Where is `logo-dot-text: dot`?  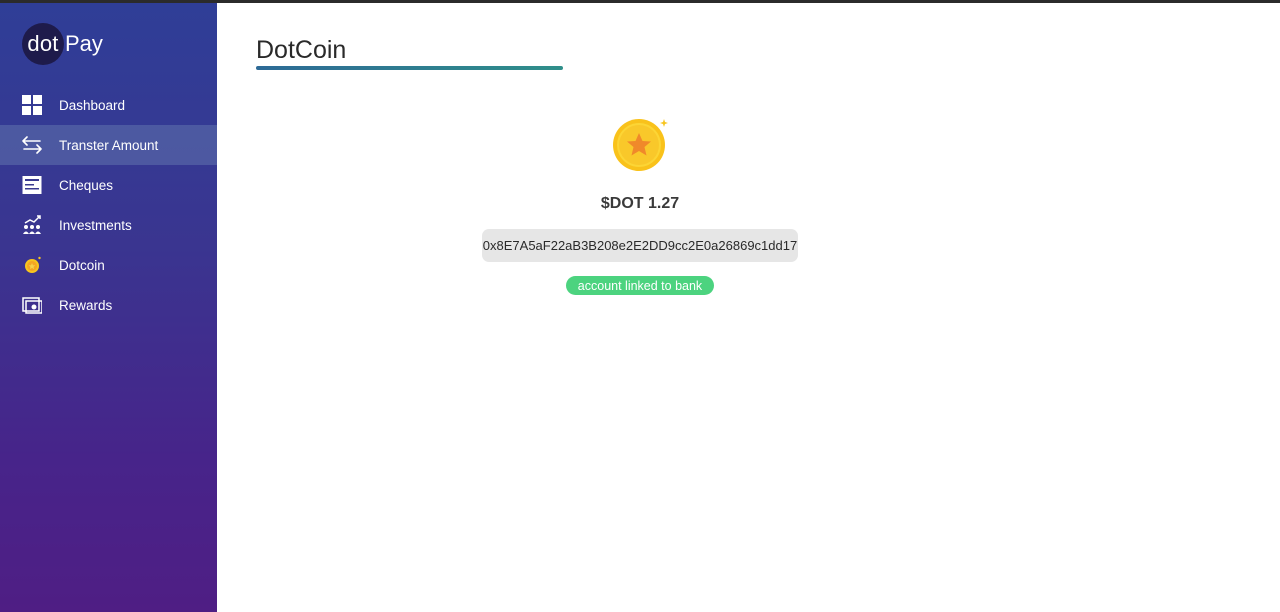
logo-dot-text: dot is located at coordinates (43, 43).